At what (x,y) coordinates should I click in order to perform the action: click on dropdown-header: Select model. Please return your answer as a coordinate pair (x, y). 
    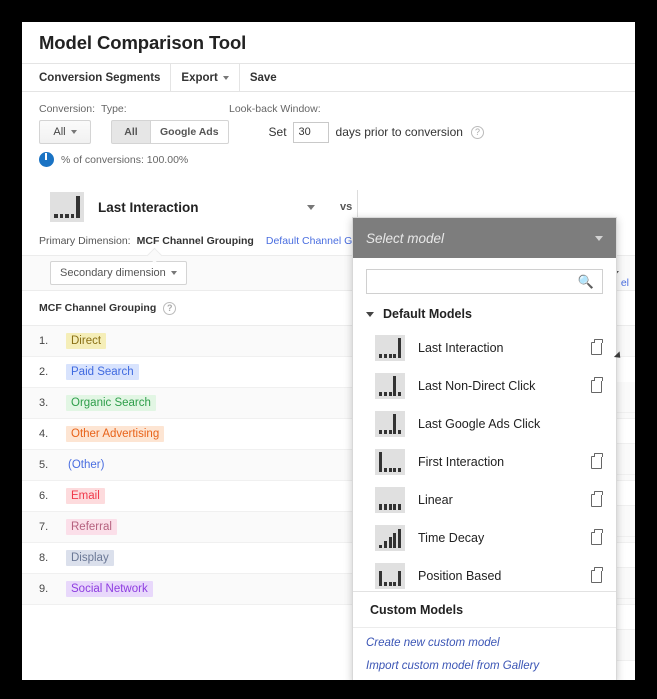
    Looking at the image, I should click on (484, 238).